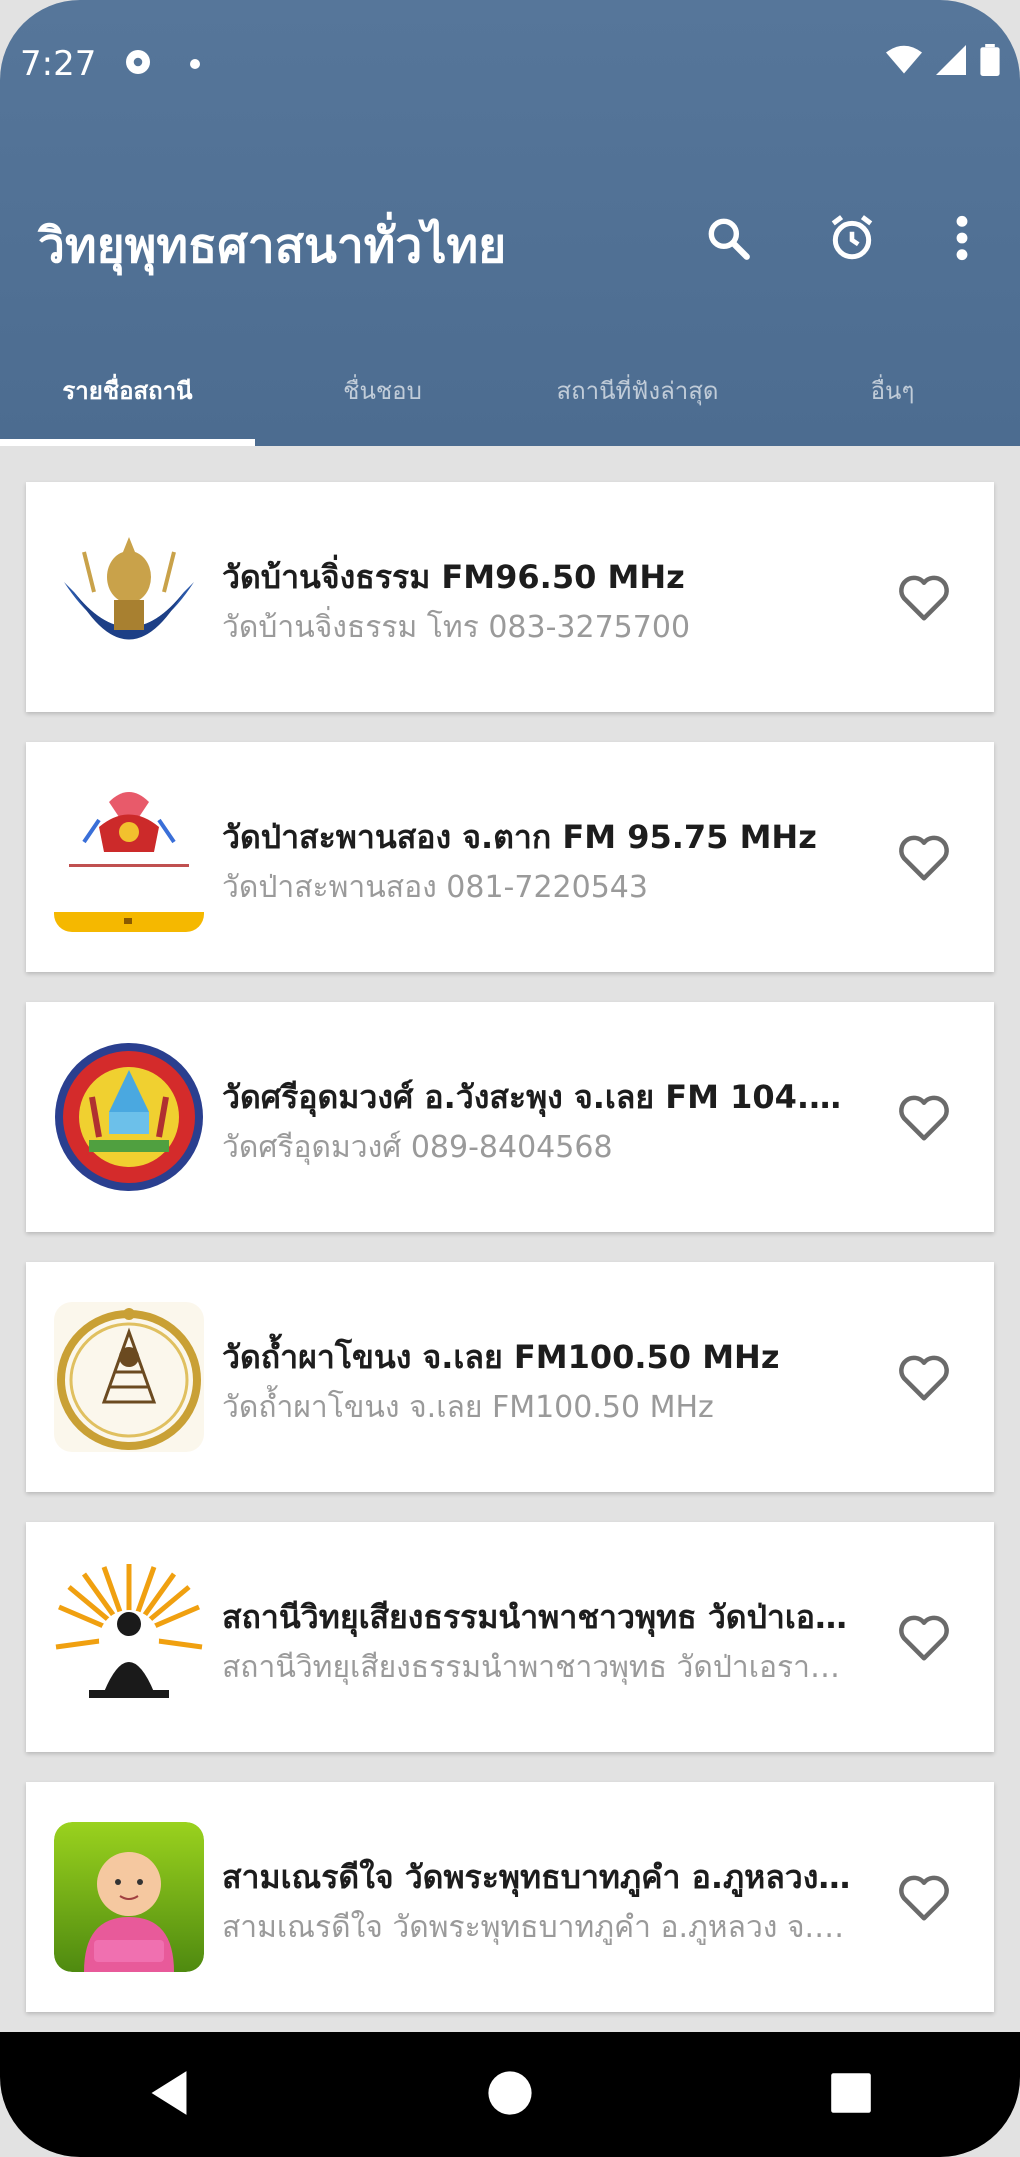 The width and height of the screenshot is (1020, 2157). What do you see at coordinates (510, 235) in the screenshot?
I see `toolbar: วิทยุพุทธศาสนาทั่วไทย` at bounding box center [510, 235].